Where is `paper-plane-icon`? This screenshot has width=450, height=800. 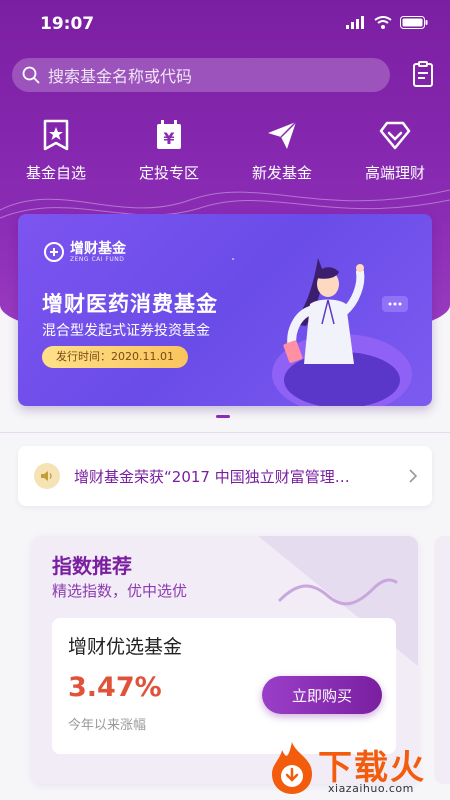
paper-plane-icon is located at coordinates (282, 135).